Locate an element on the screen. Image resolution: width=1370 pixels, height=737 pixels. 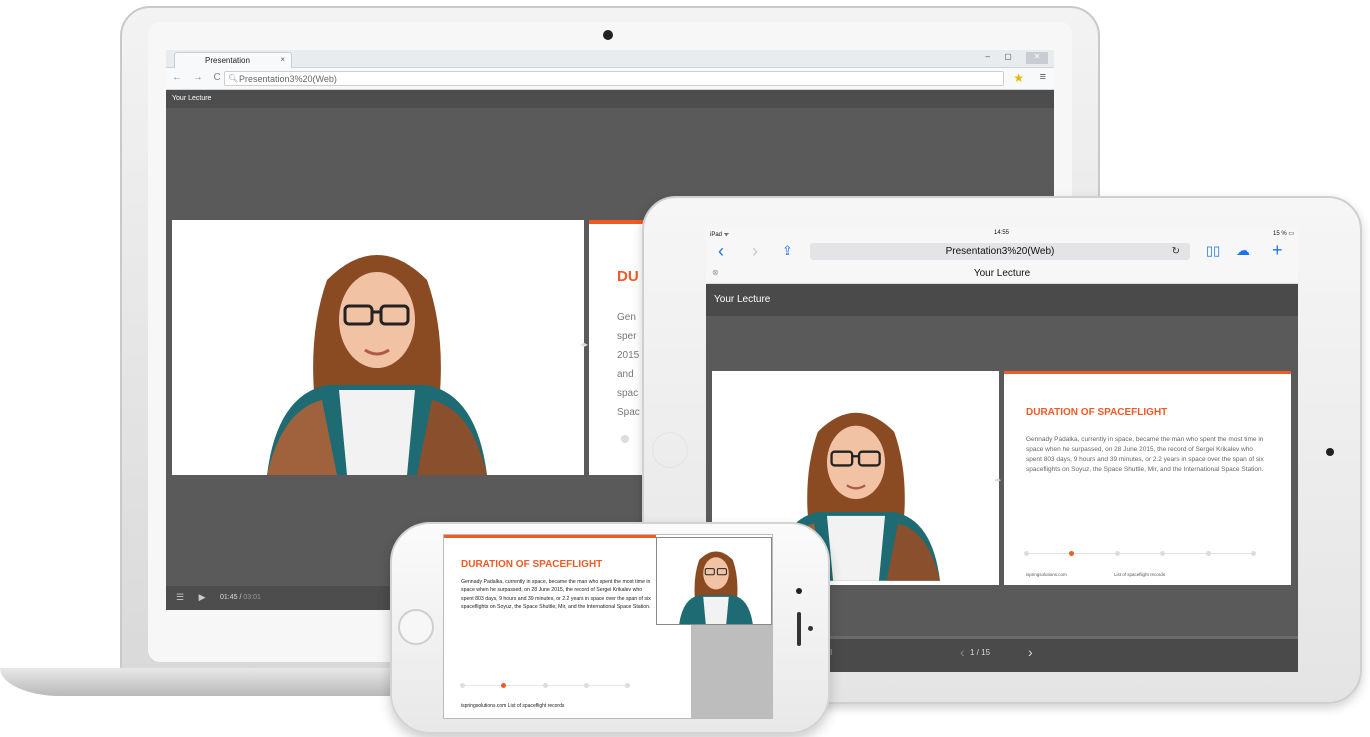
next-slide-icon: › is located at coordinates (1030, 652).